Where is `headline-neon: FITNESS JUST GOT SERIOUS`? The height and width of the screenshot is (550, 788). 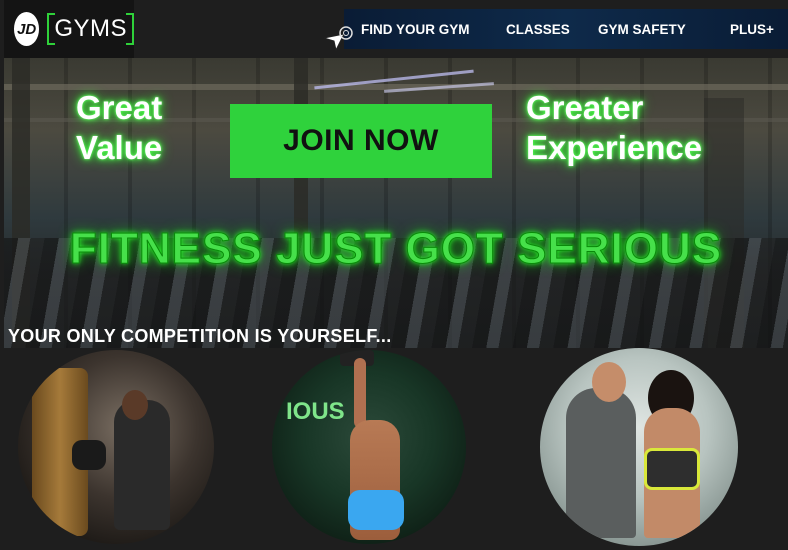 headline-neon: FITNESS JUST GOT SERIOUS is located at coordinates (396, 249).